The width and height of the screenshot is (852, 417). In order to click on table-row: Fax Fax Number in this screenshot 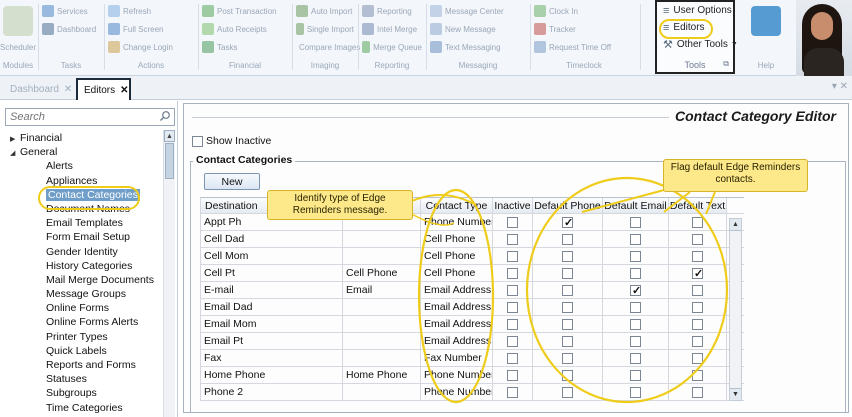, I will do `click(472, 358)`.